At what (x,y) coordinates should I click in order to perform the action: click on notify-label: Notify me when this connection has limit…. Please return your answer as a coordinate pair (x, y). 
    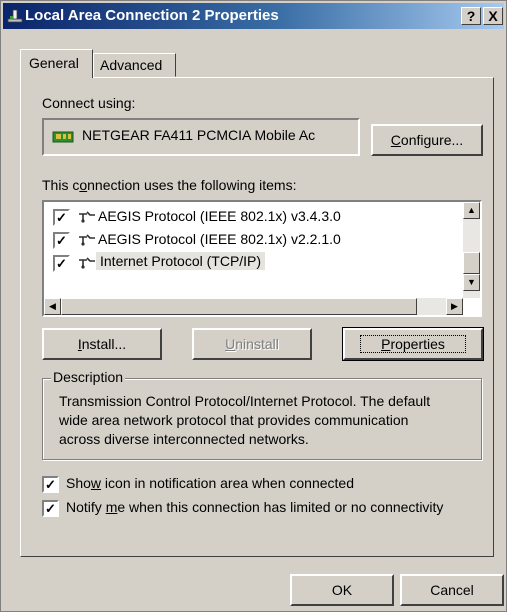
    Looking at the image, I should click on (255, 507).